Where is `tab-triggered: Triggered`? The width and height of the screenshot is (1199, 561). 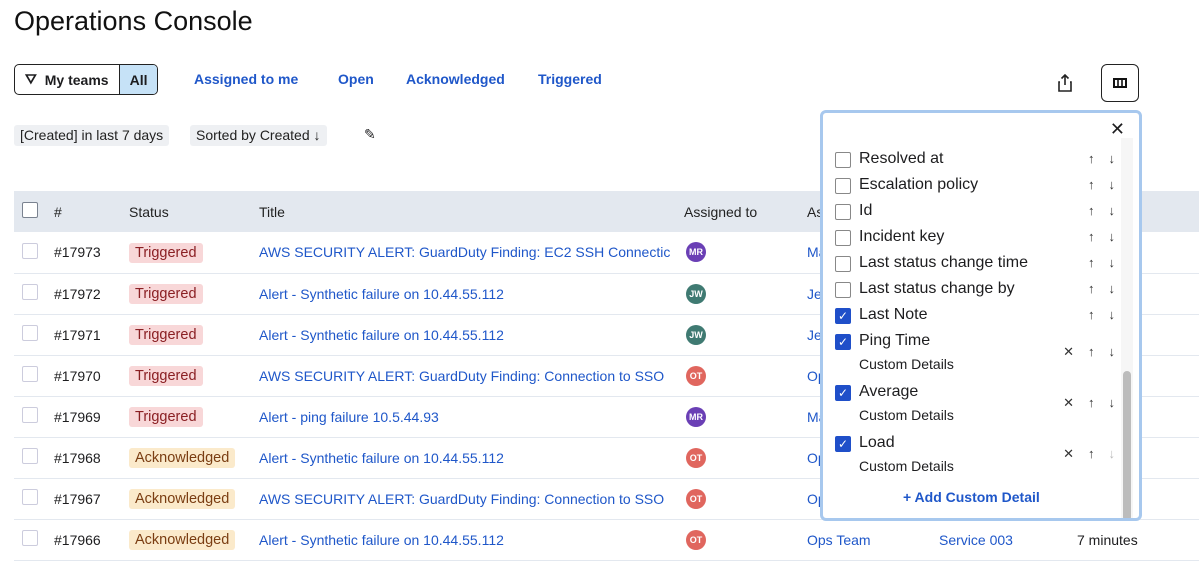
tab-triggered: Triggered is located at coordinates (570, 79).